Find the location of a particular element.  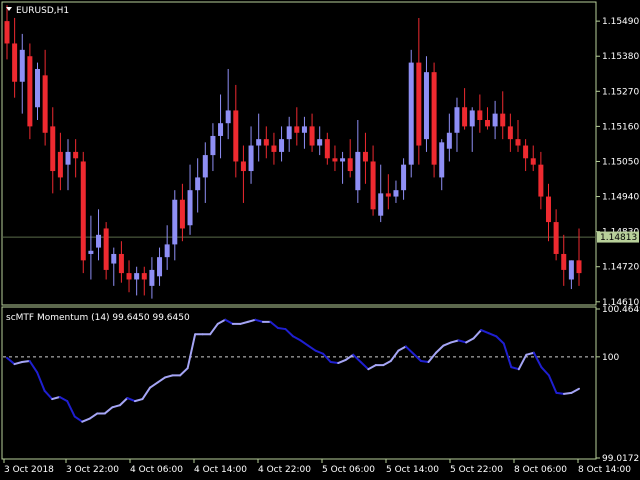

price-tick-label: 1.15050 is located at coordinates (620, 162).